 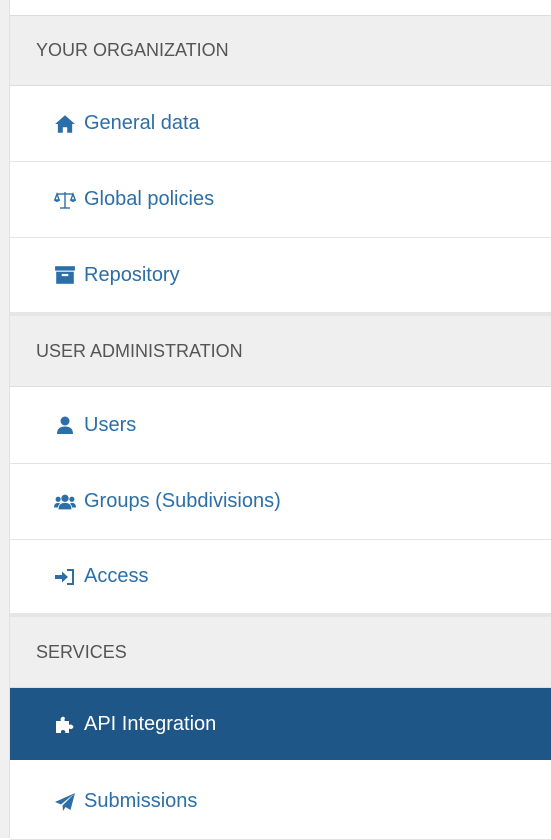 I want to click on sidebar-item-users: Users, so click(x=280, y=425).